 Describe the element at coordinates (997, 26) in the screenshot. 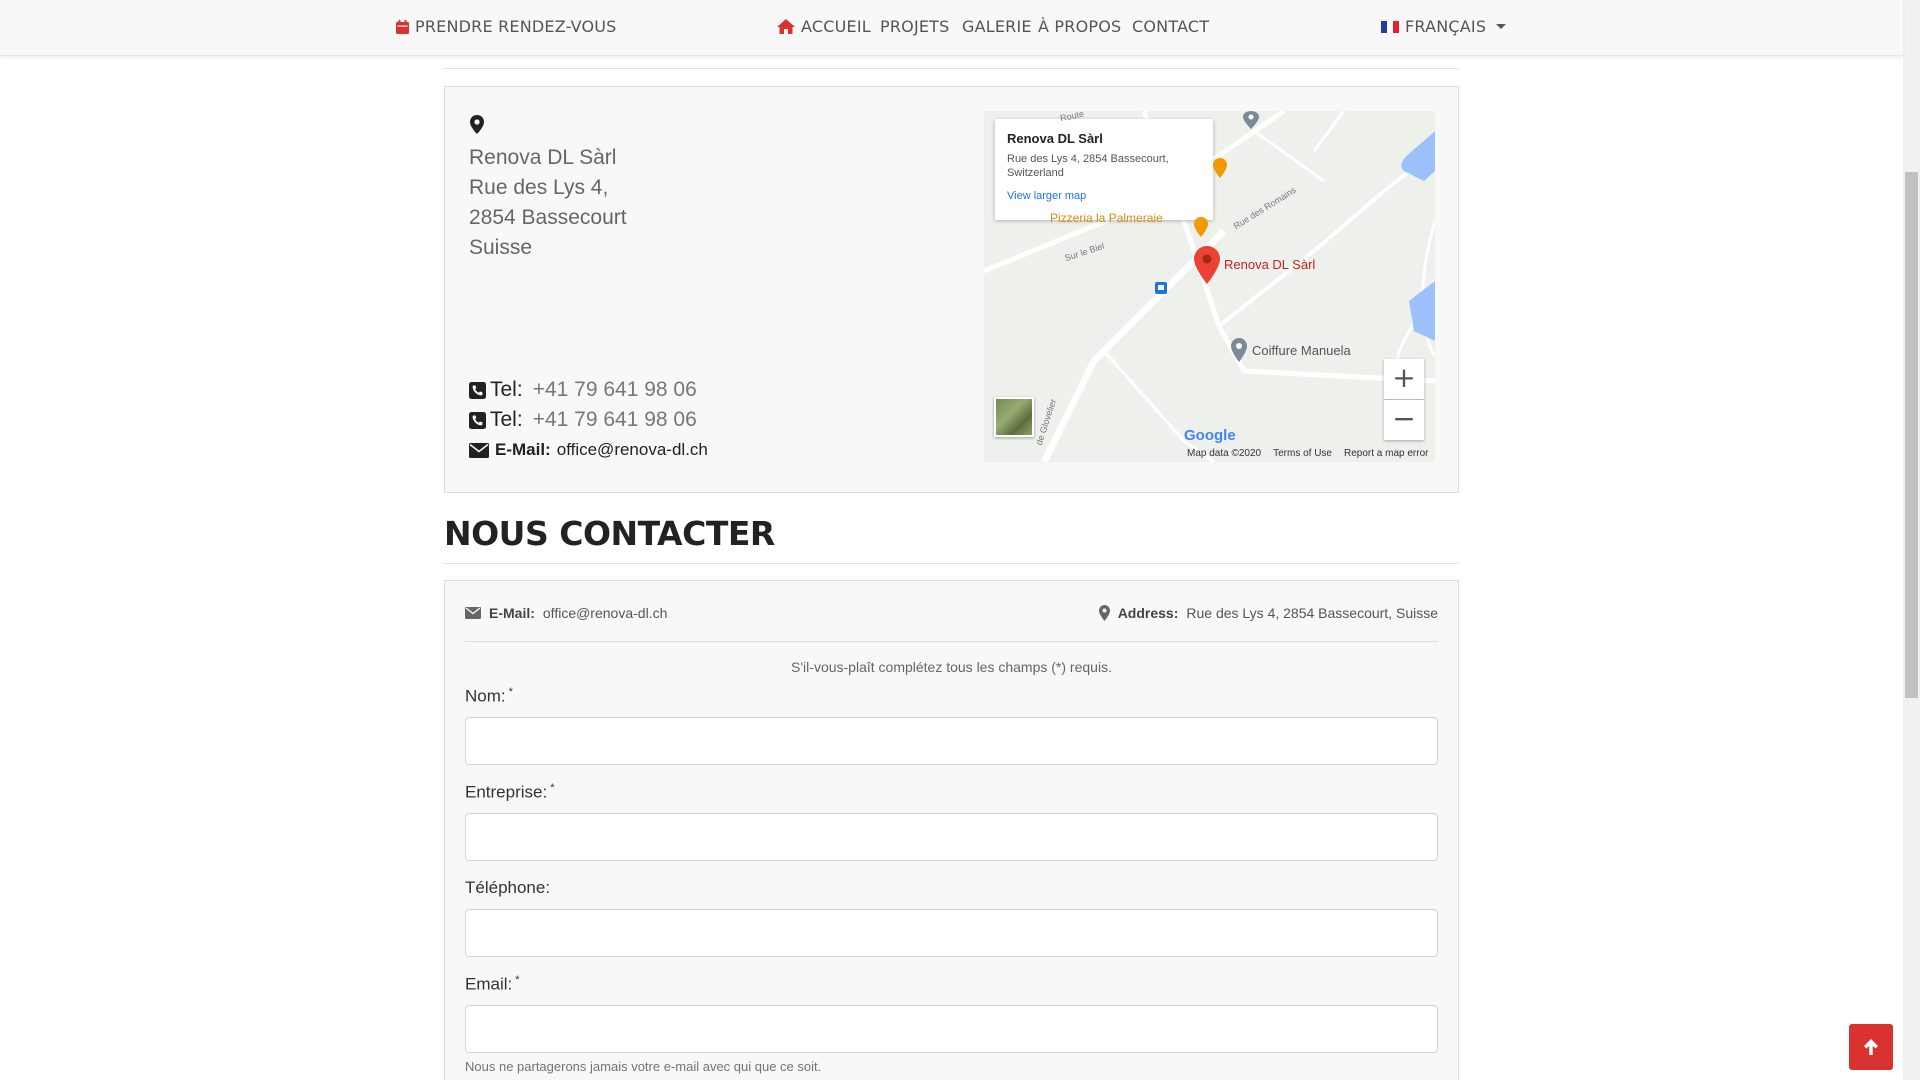

I see `nav-gallery: GALERIE` at that location.